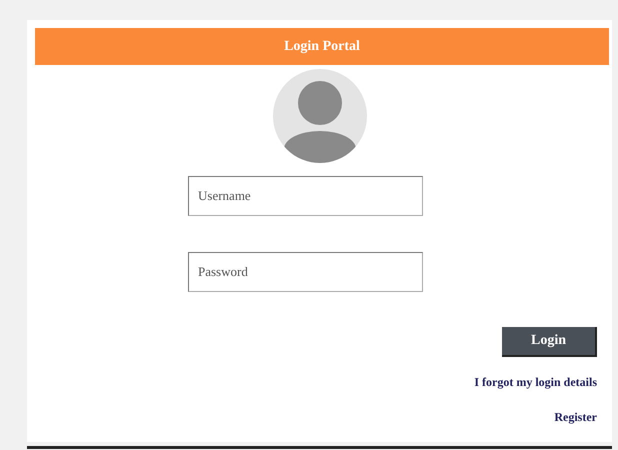  What do you see at coordinates (322, 46) in the screenshot?
I see `header-title: Login Portal` at bounding box center [322, 46].